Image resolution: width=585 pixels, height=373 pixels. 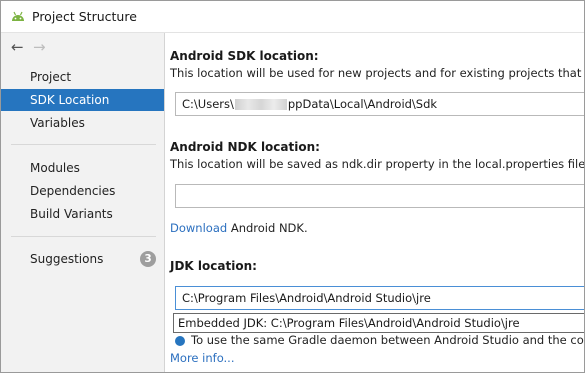 What do you see at coordinates (148, 259) in the screenshot?
I see `suggestions-count-badge: 3` at bounding box center [148, 259].